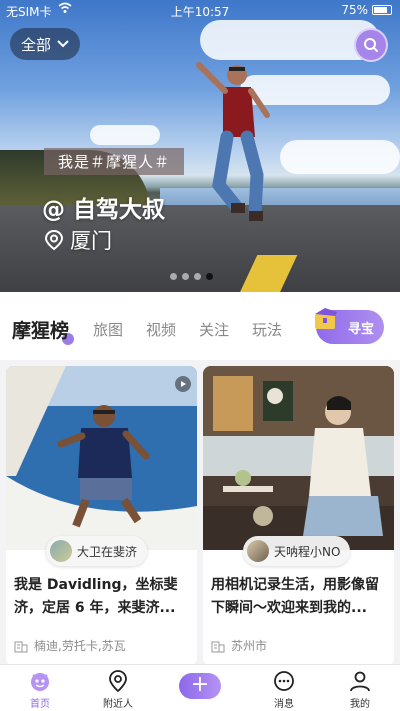 The height and width of the screenshot is (711, 400). What do you see at coordinates (118, 704) in the screenshot?
I see `nav-nearby-label: 附近人` at bounding box center [118, 704].